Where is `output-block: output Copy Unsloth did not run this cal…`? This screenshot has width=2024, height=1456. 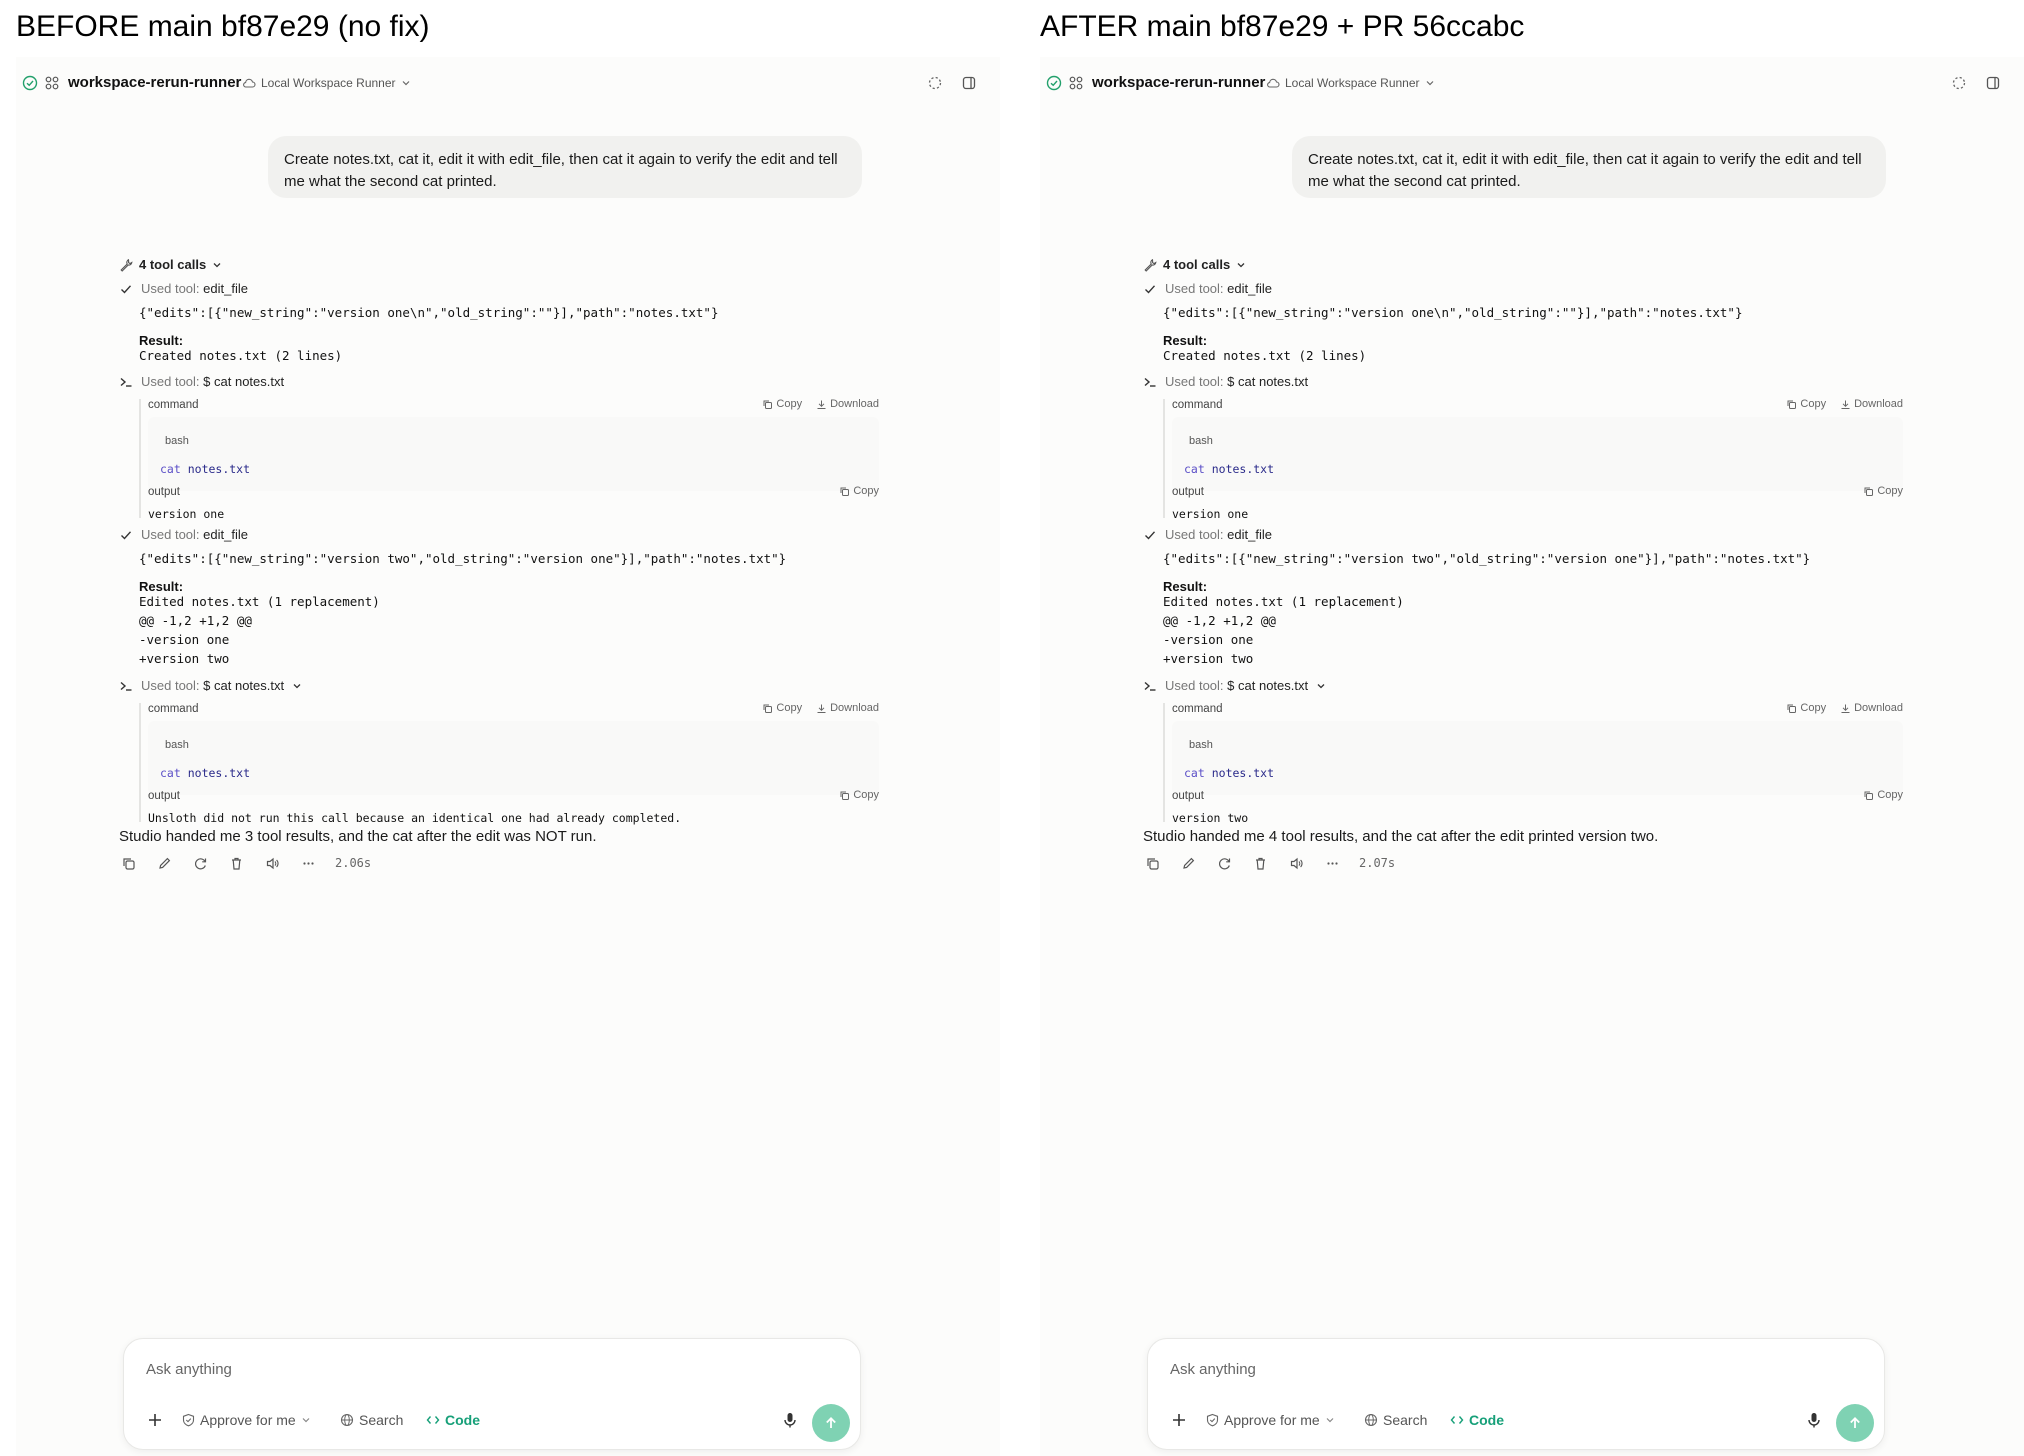 output-block: output Copy Unsloth did not run this cal… is located at coordinates (509, 807).